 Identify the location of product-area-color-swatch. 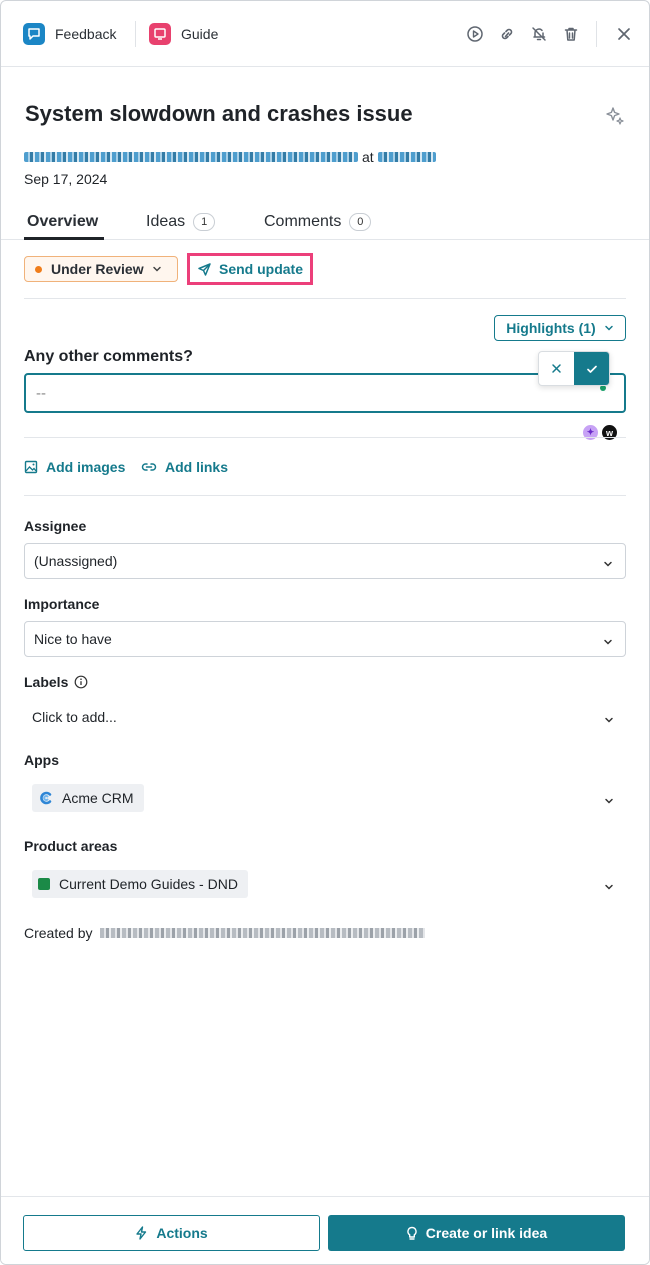
(44, 884).